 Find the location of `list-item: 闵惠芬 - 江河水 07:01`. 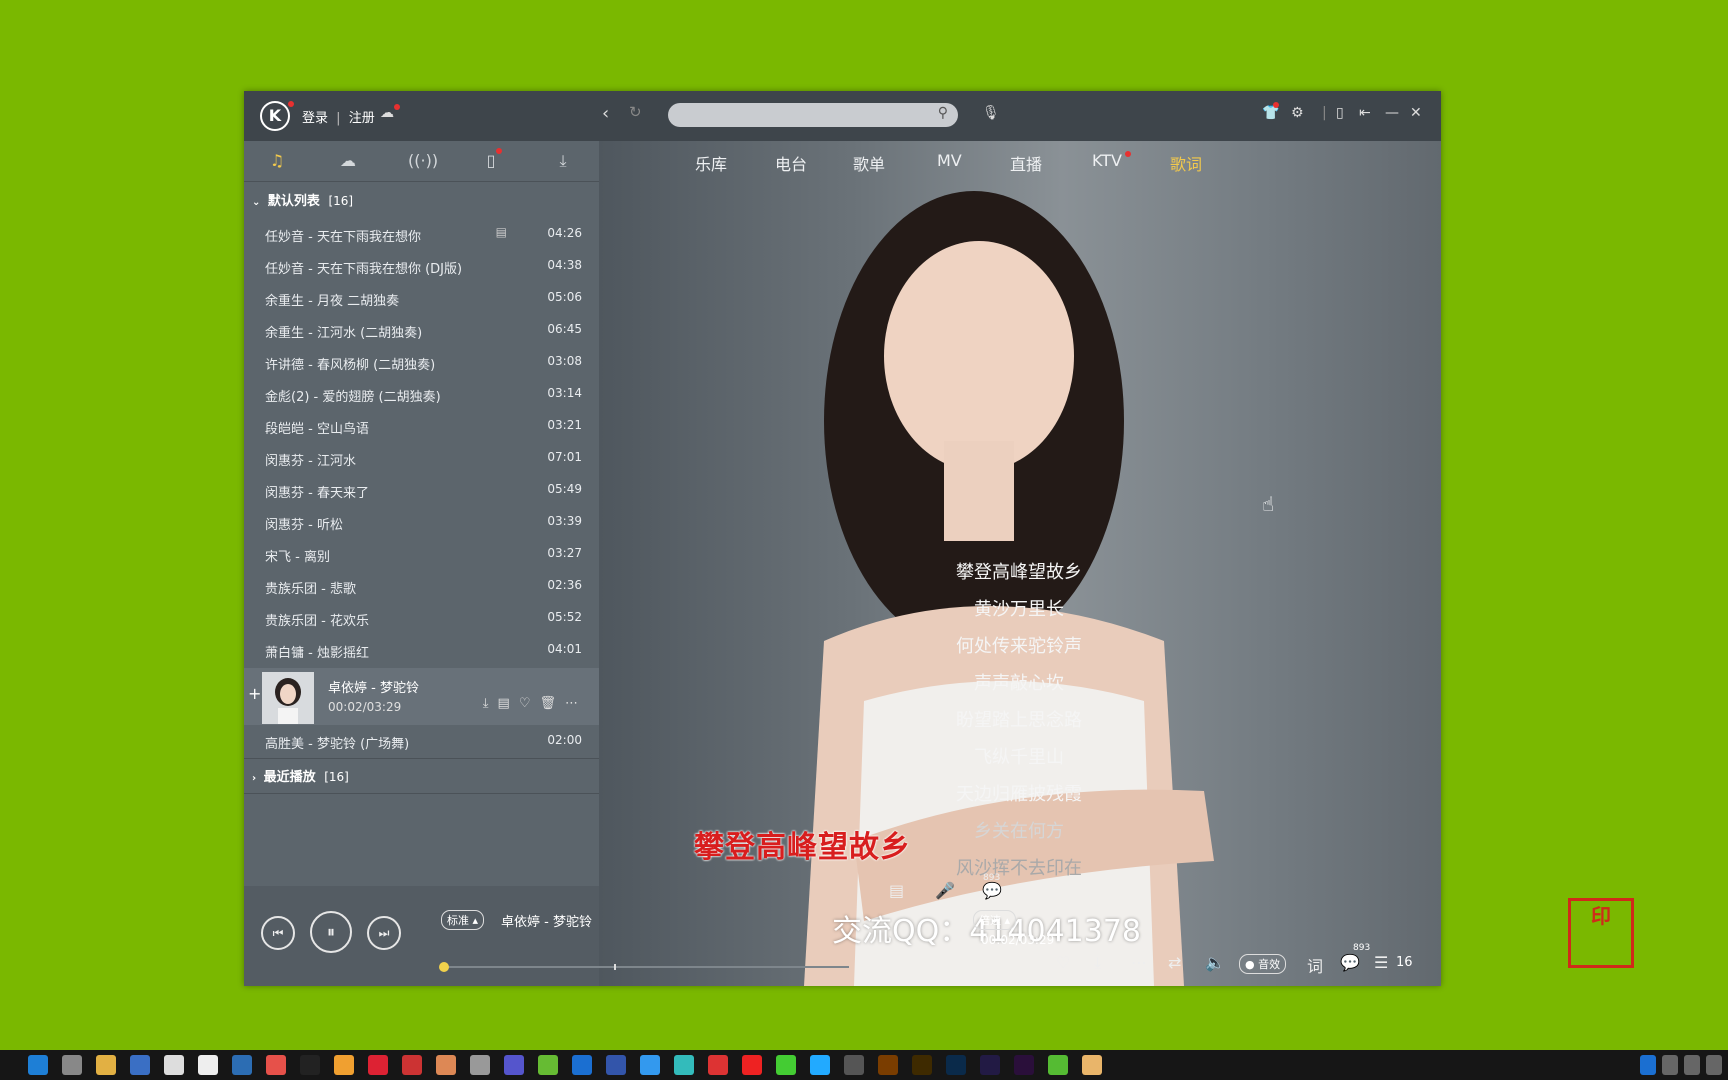

list-item: 闵惠芬 - 江河水 07:01 is located at coordinates (421, 458).